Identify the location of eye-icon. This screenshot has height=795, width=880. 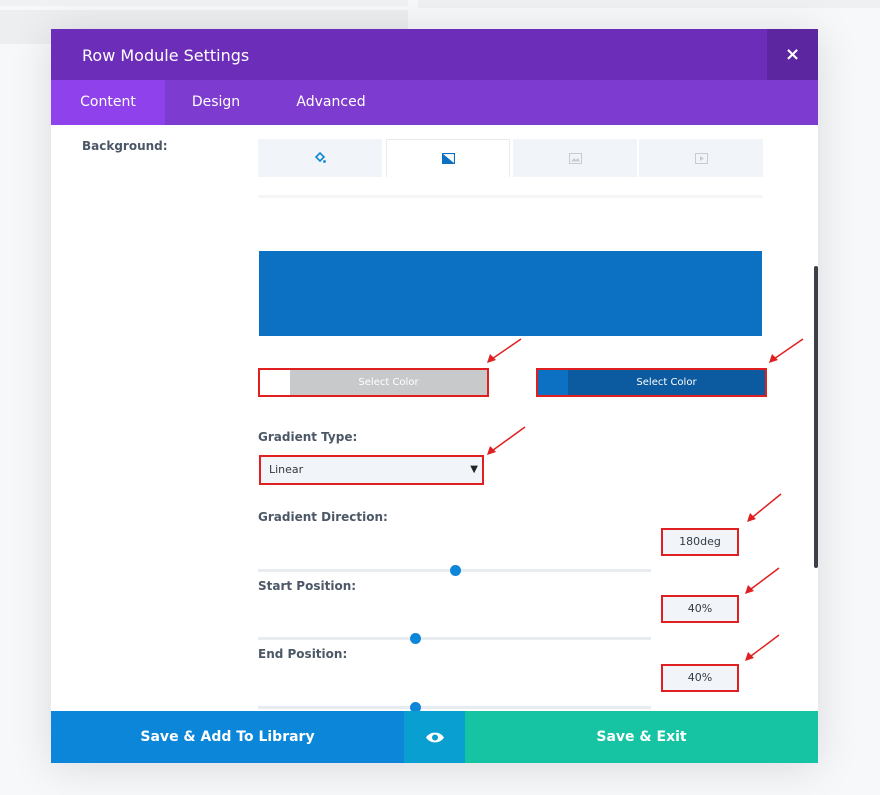
(434, 737).